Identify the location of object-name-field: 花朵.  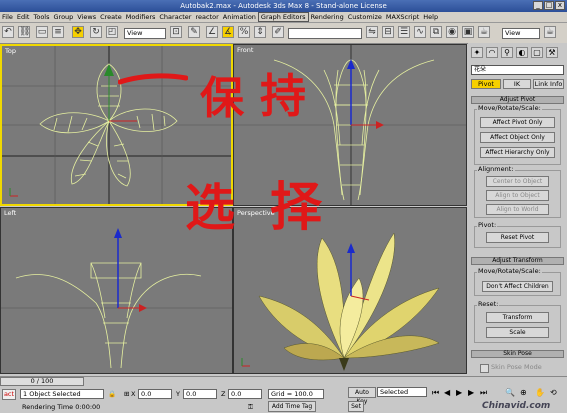
(517, 70).